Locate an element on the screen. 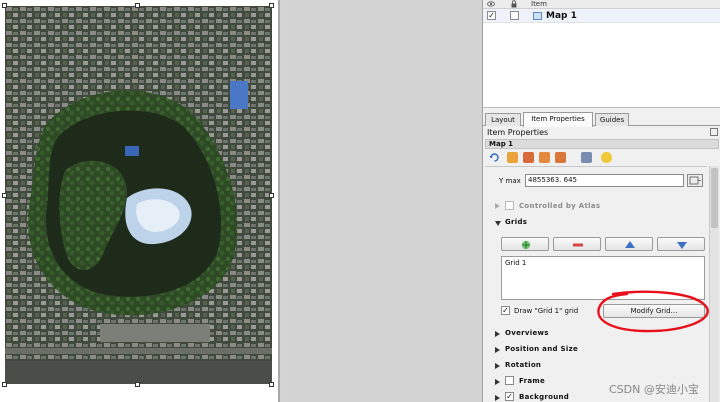 The image size is (720, 402). list-item: Grid 1 is located at coordinates (515, 263).